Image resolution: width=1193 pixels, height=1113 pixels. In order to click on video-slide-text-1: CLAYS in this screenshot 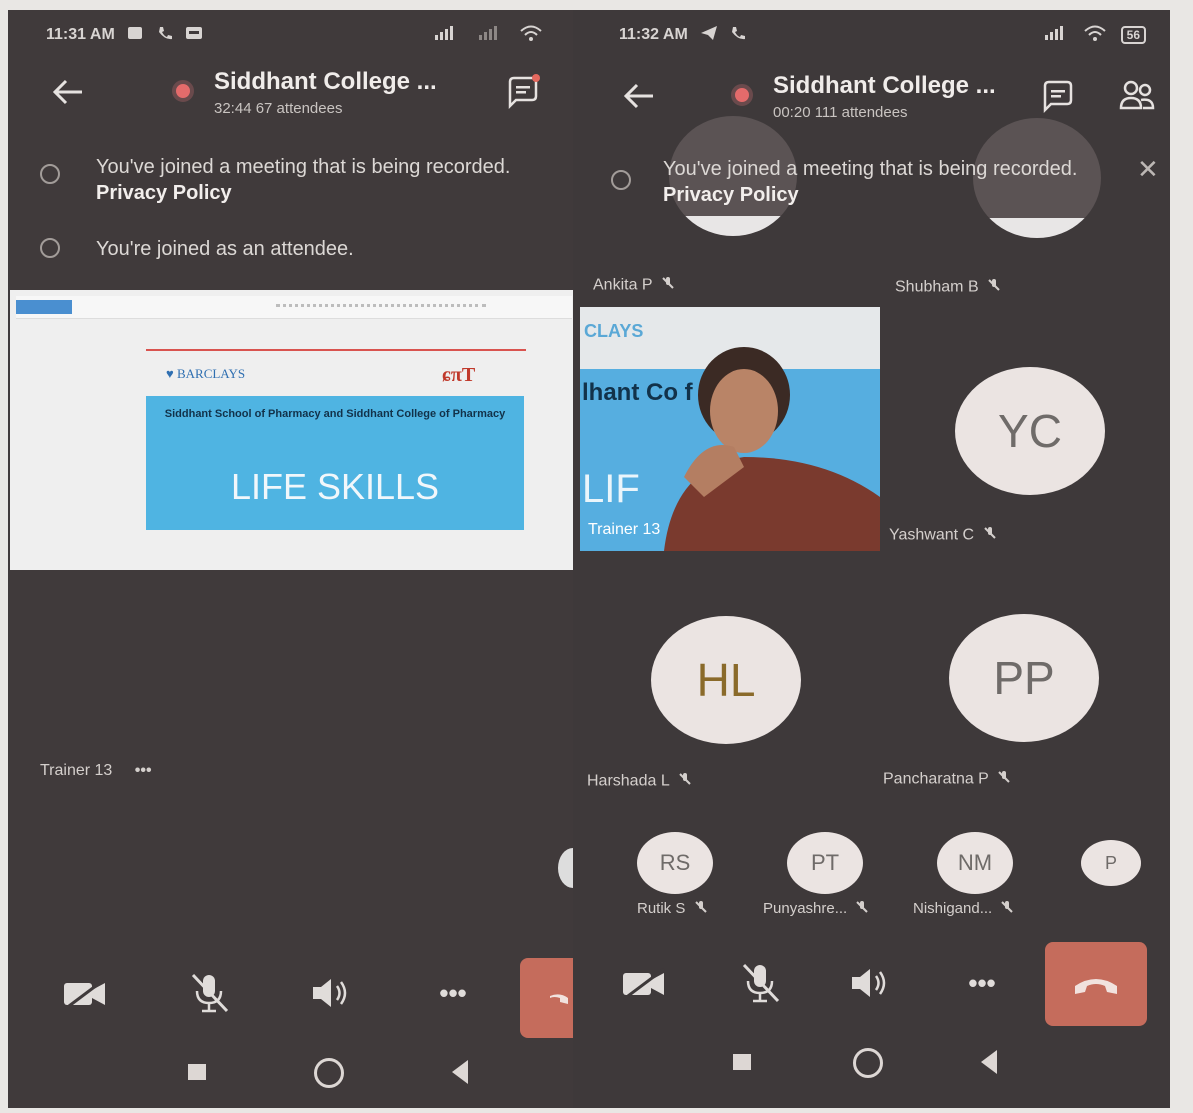, I will do `click(614, 331)`.